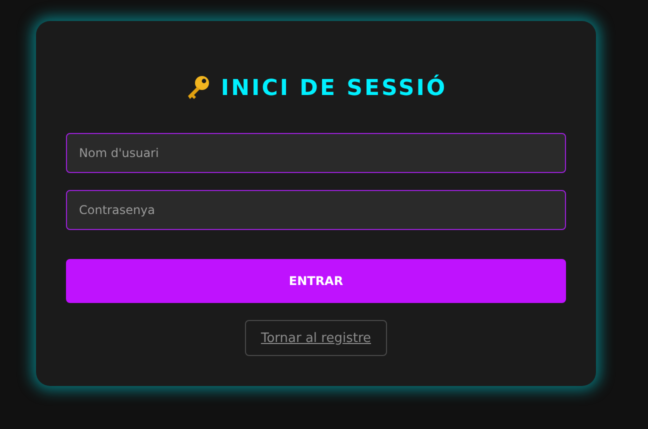  I want to click on input-field: Nom d'usuari, so click(316, 153).